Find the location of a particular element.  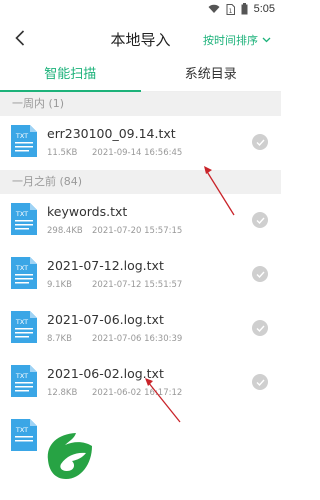

sort-label: 按时间排序 is located at coordinates (230, 40).